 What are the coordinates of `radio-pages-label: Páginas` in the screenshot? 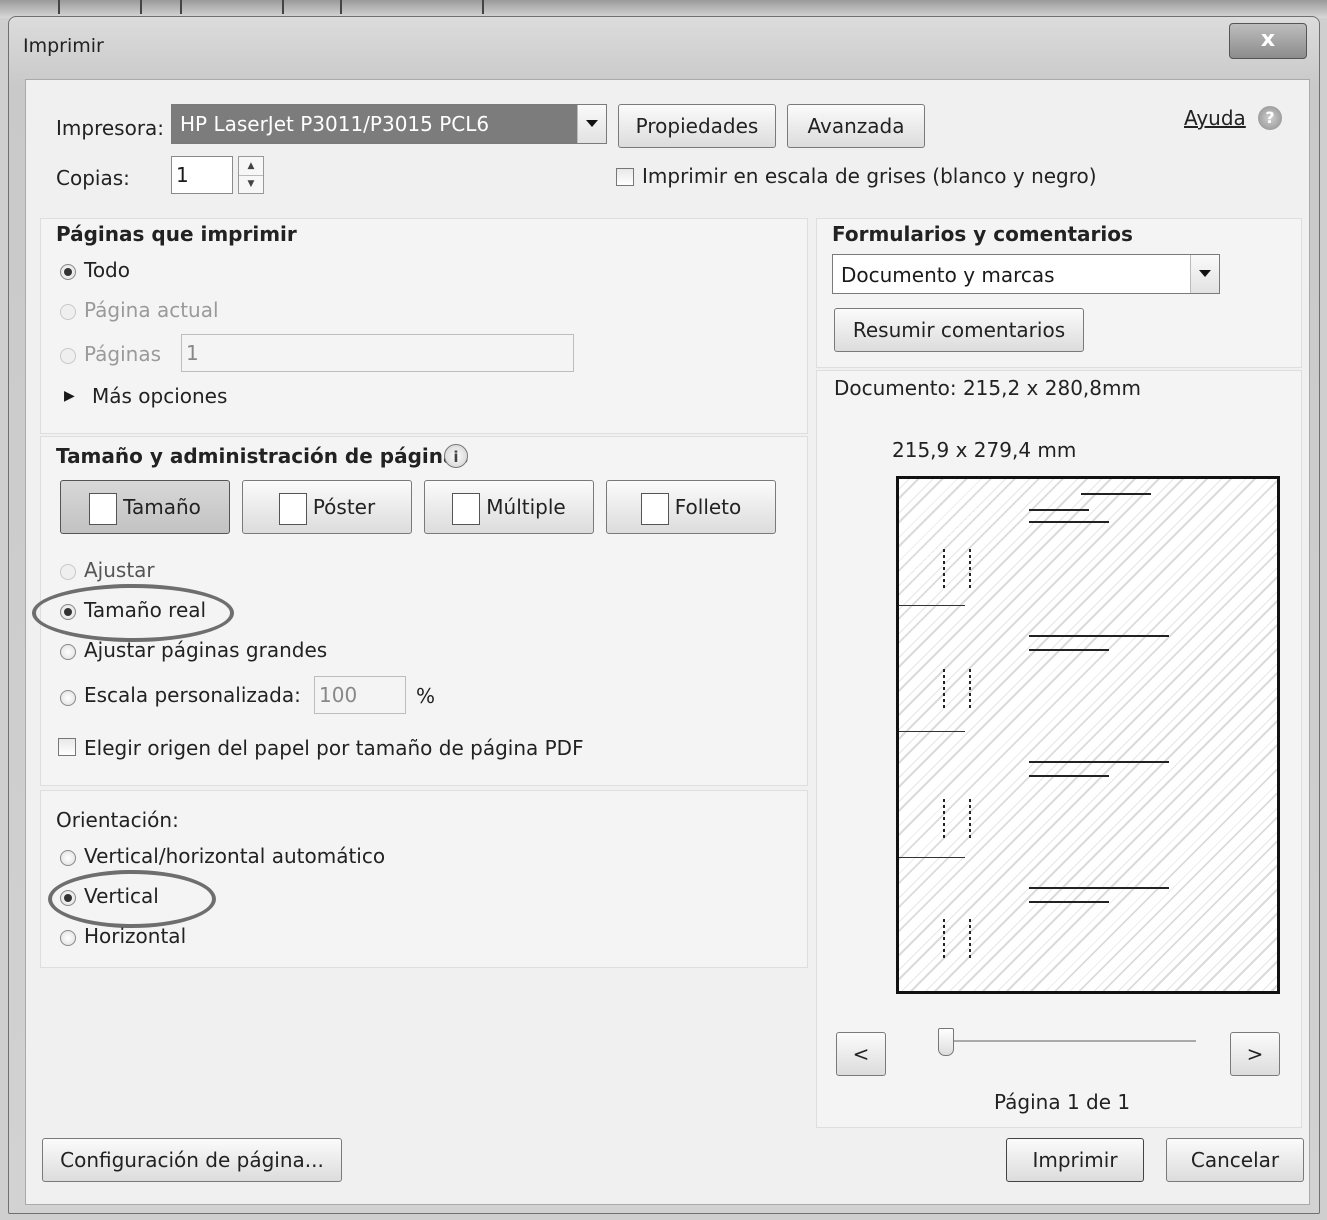 It's located at (123, 354).